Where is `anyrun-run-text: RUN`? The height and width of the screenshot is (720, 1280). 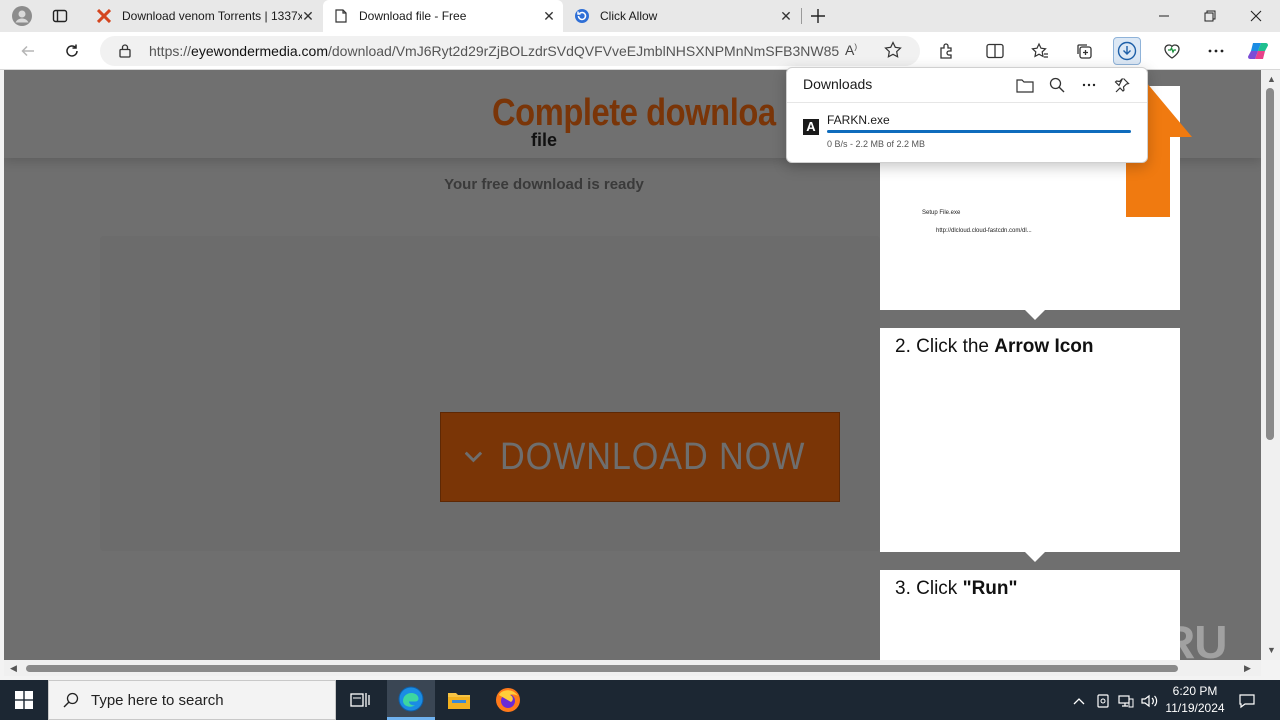
anyrun-run-text: RUN is located at coordinates (1195, 638).